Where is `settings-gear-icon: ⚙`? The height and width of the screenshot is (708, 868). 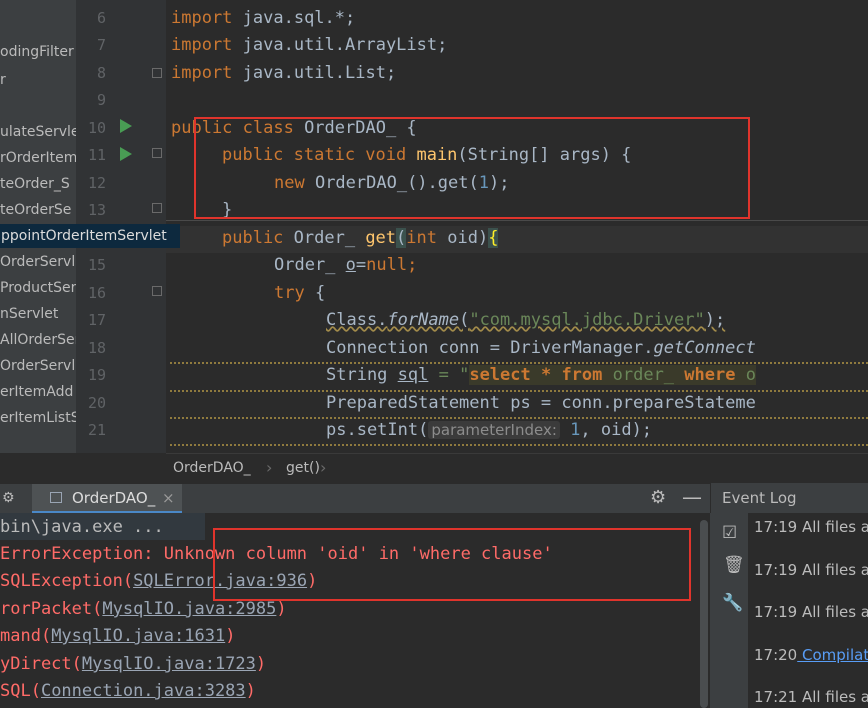
settings-gear-icon: ⚙ is located at coordinates (658, 497).